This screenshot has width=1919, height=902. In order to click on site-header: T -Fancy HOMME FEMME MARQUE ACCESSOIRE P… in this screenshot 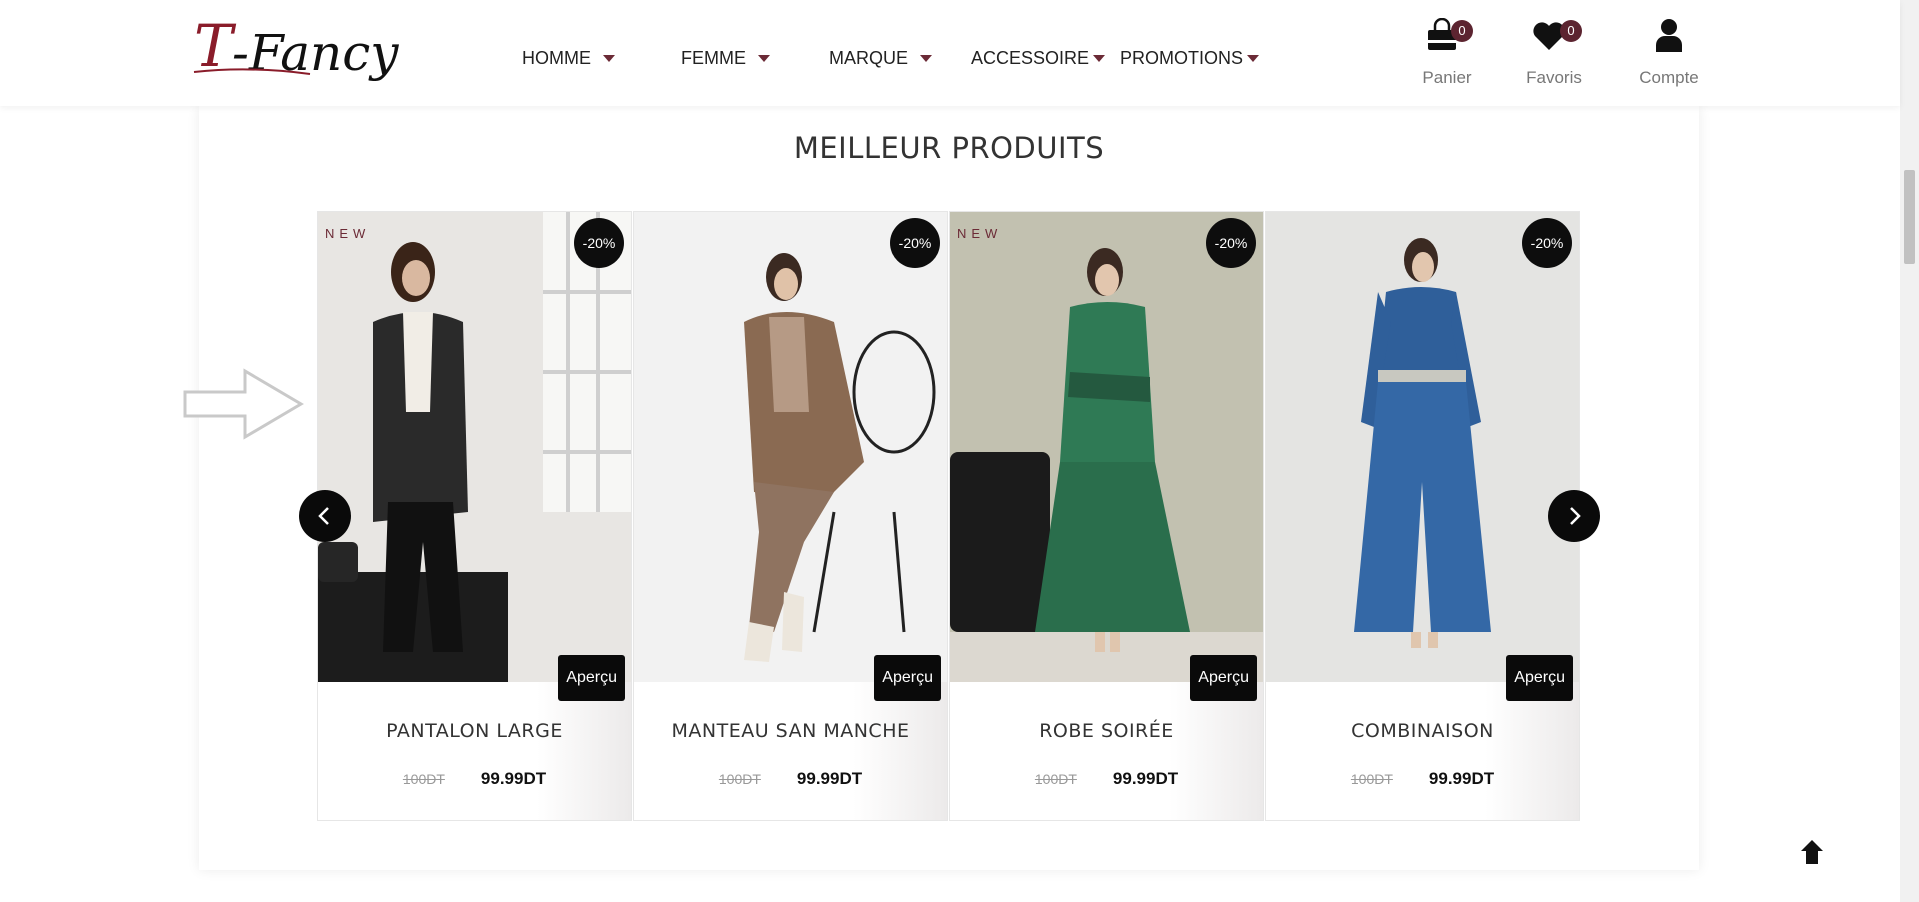, I will do `click(950, 53)`.